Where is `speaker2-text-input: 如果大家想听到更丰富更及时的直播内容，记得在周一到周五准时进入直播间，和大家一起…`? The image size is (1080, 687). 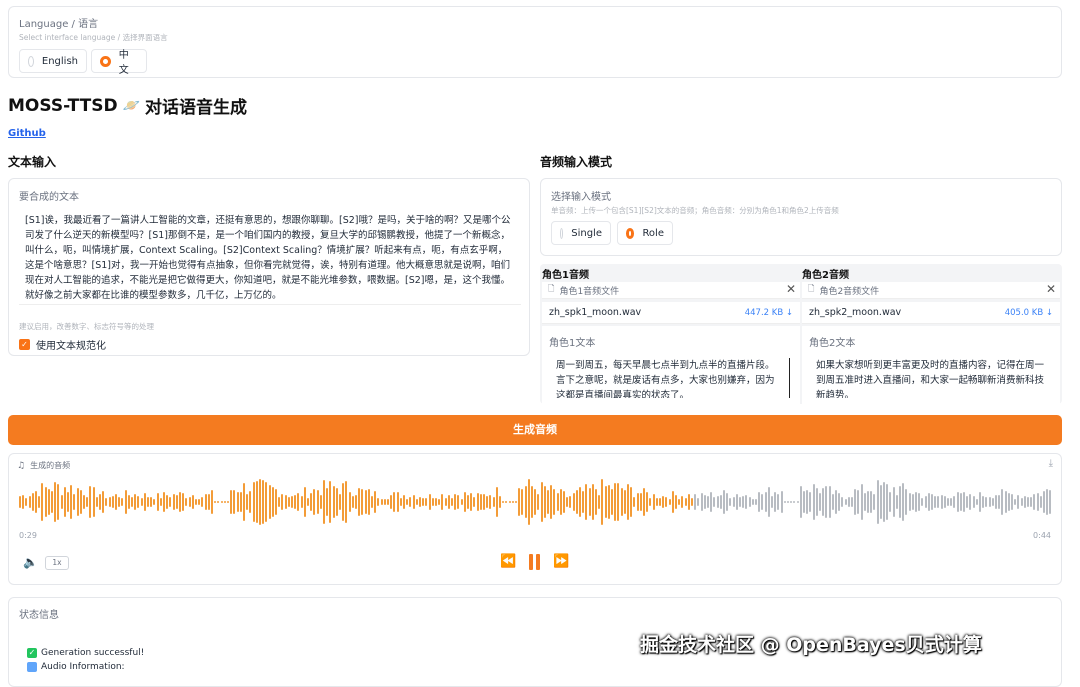 speaker2-text-input: 如果大家想听到更丰富更及时的直播内容，记得在周一到周五准时进入直播间，和大家一起… is located at coordinates (932, 378).